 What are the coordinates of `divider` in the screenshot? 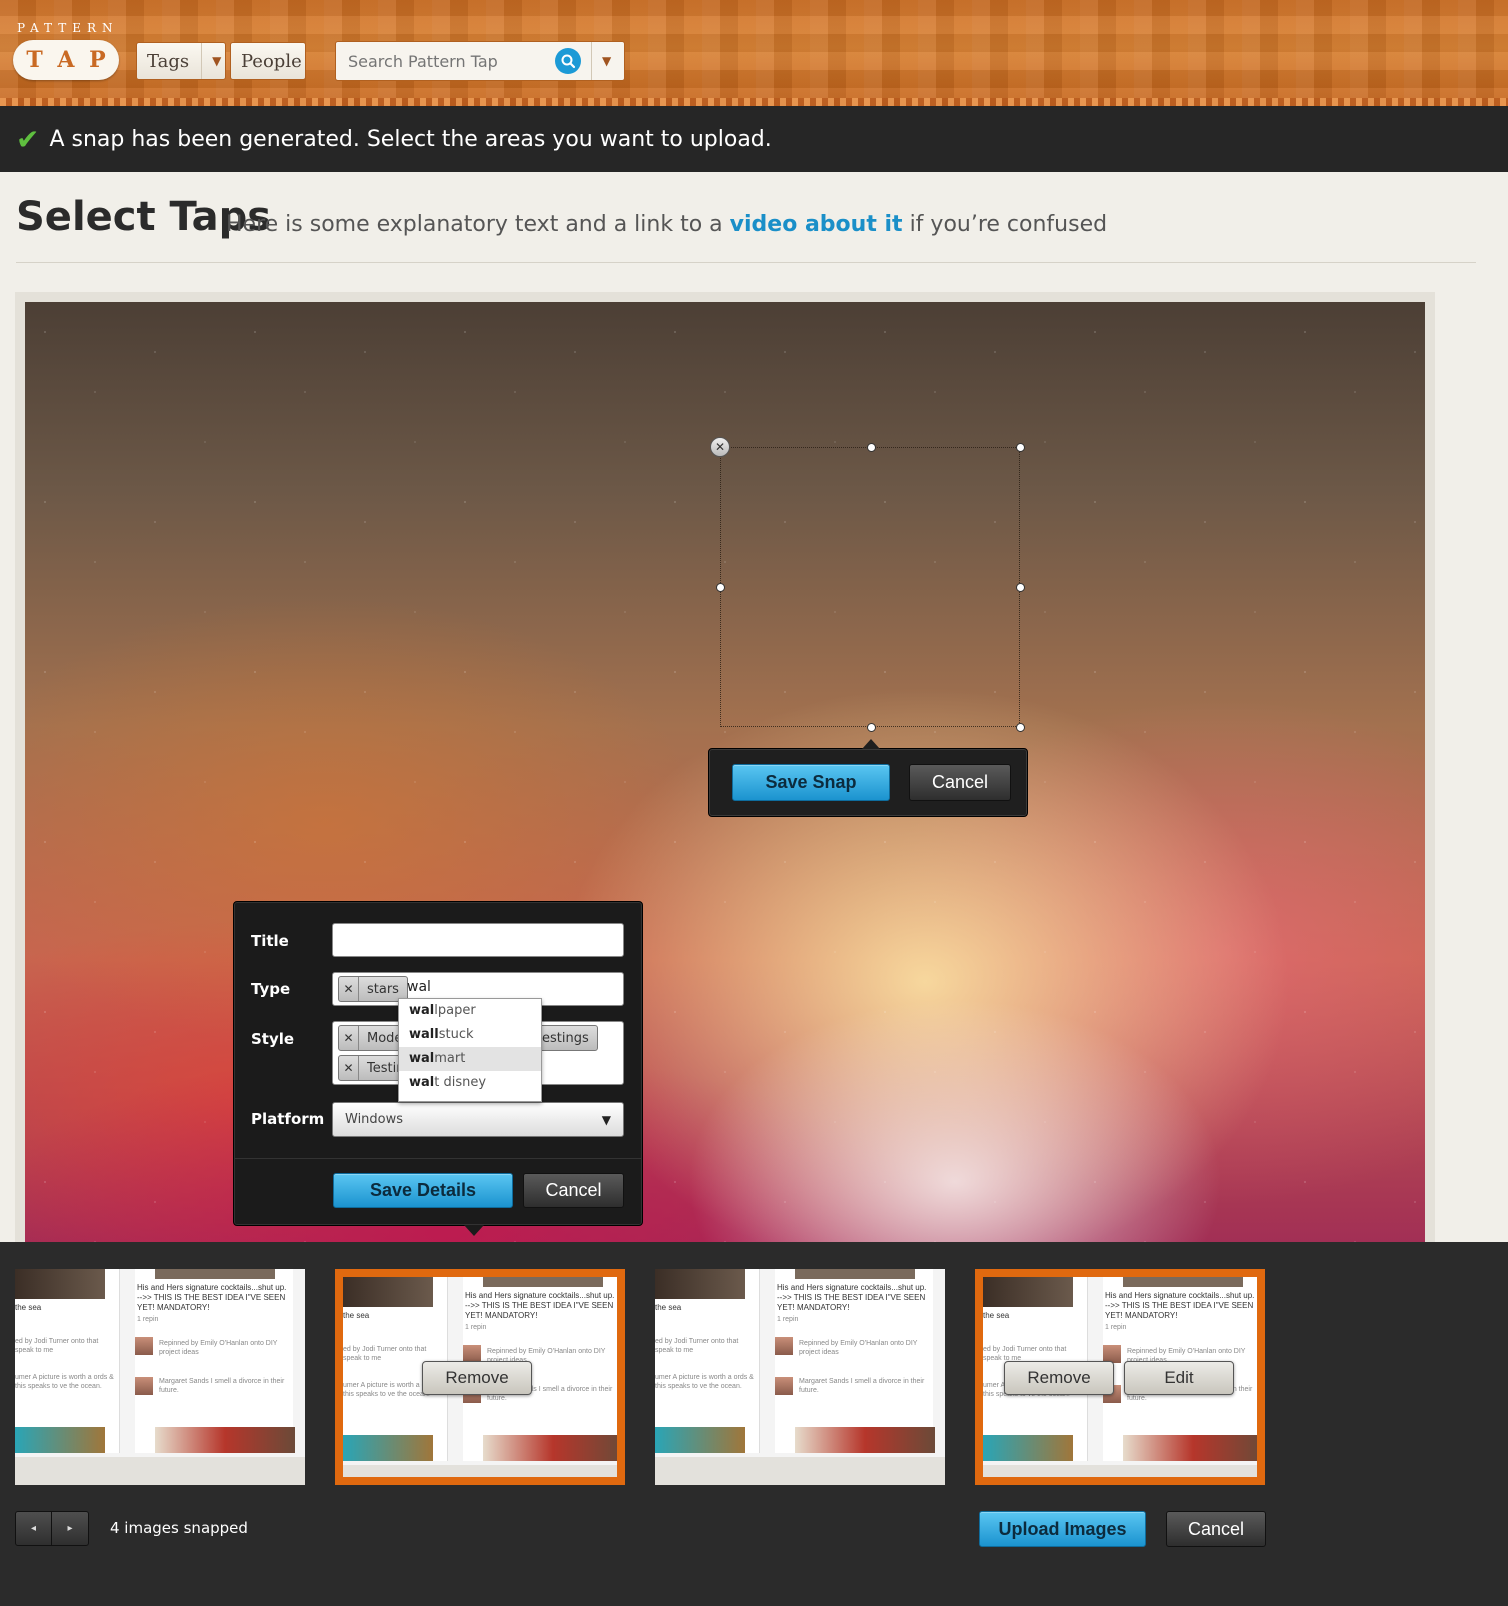 It's located at (438, 1158).